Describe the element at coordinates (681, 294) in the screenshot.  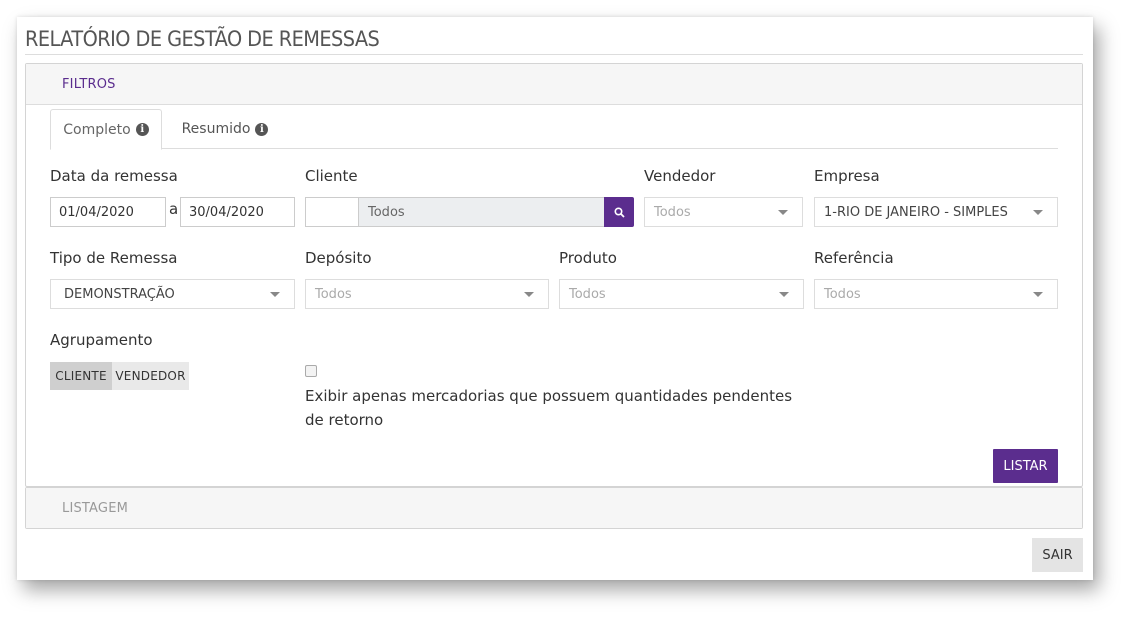
I see `produto-select: Todos` at that location.